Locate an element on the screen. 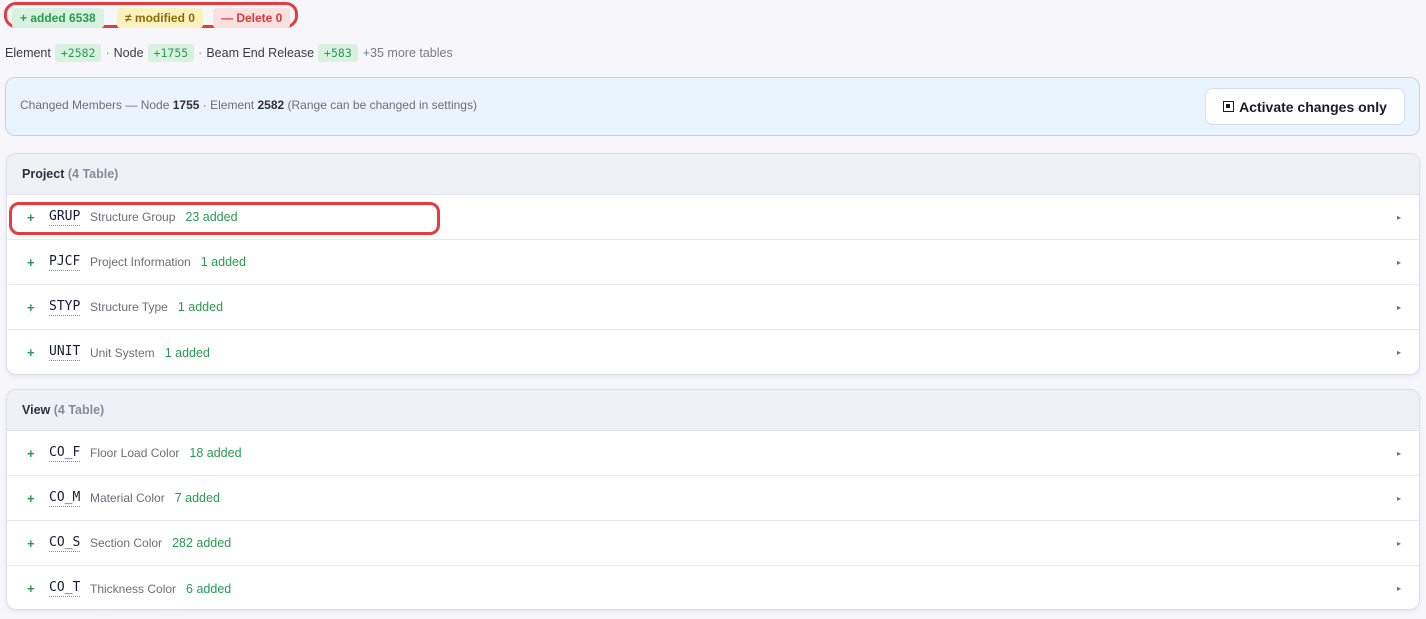 Image resolution: width=1426 pixels, height=619 pixels. section-header: View (4 Table) is located at coordinates (713, 410).